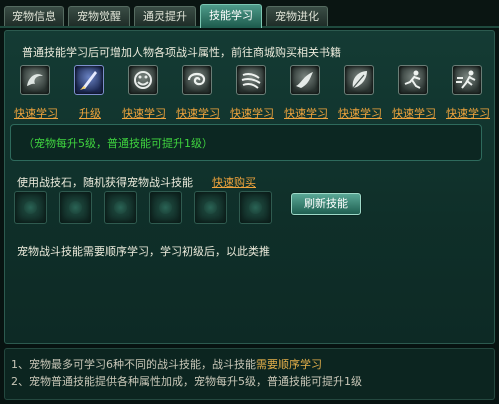 The image size is (499, 404). Describe the element at coordinates (234, 182) in the screenshot. I see `quick-buy-link: 快速购买` at that location.